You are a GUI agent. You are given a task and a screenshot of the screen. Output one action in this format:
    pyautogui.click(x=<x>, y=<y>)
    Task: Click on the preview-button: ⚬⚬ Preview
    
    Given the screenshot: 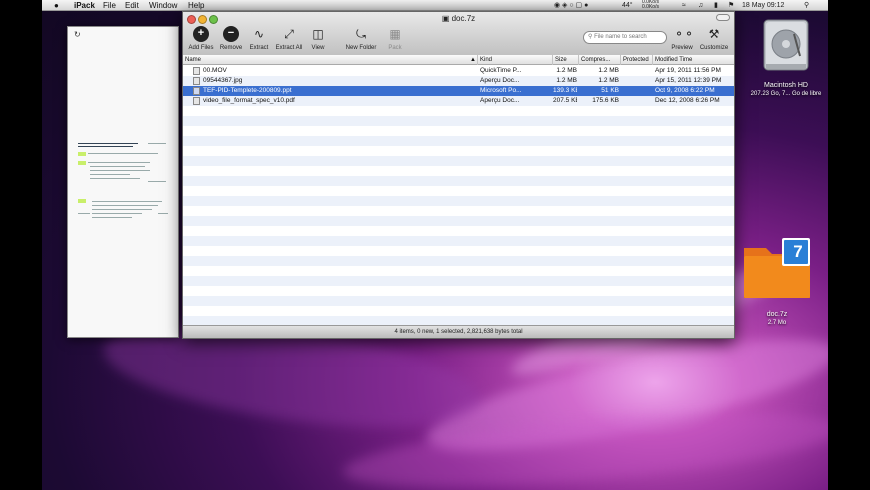 What is the action you would take?
    pyautogui.click(x=682, y=38)
    